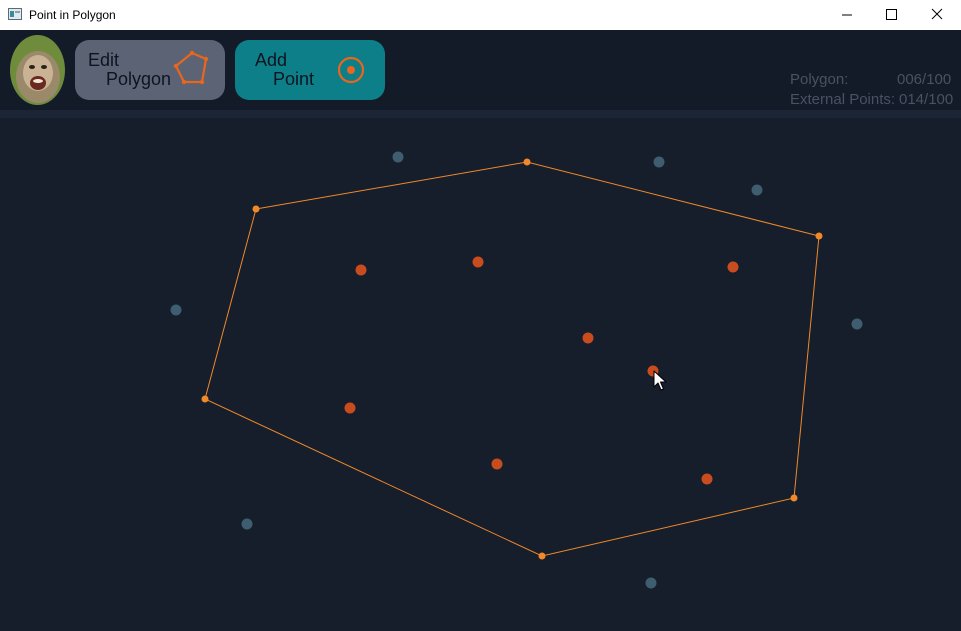  What do you see at coordinates (480, 15) in the screenshot?
I see `title-bar: Point in Polygon` at bounding box center [480, 15].